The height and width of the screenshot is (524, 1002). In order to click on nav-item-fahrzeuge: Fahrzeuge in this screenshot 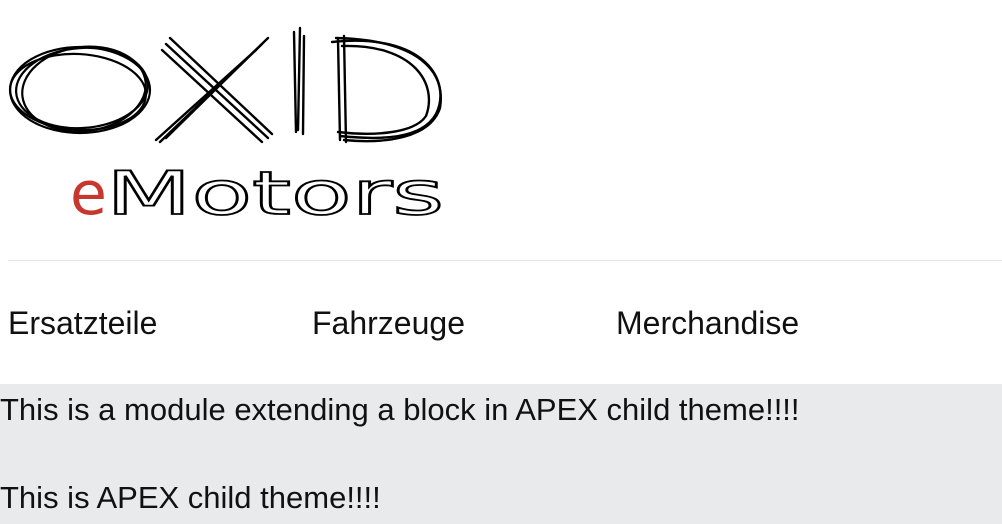, I will do `click(388, 323)`.